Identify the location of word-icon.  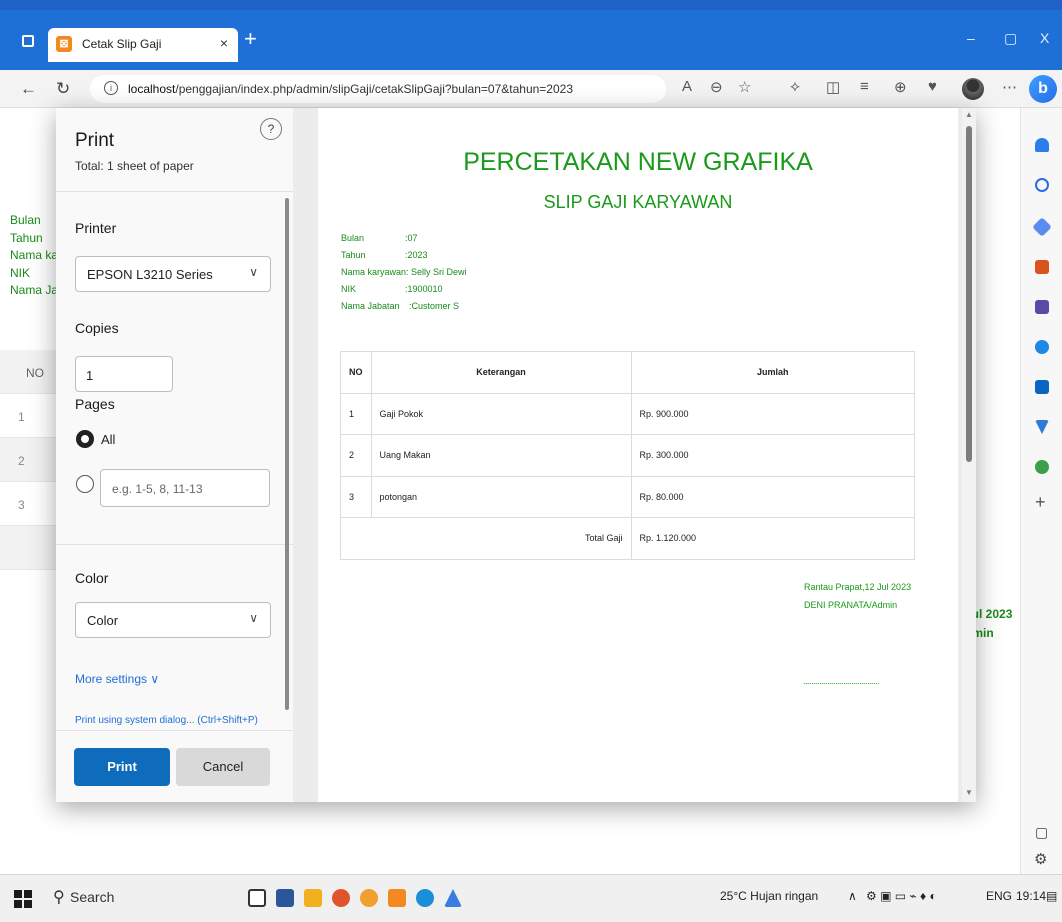
(285, 898).